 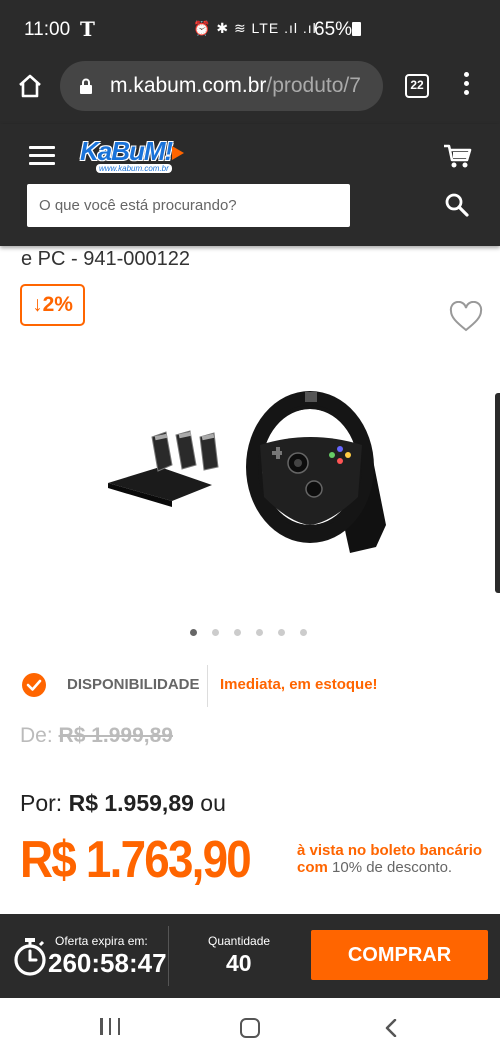 I want to click on battery-level: 65%, so click(x=333, y=29).